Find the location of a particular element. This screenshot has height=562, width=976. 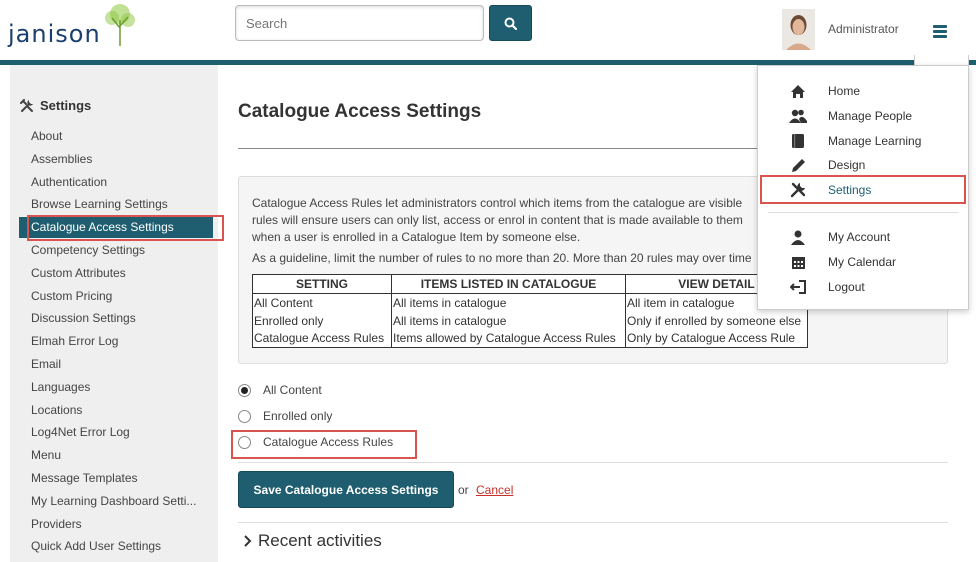

highlight-box-menu is located at coordinates (863, 189).